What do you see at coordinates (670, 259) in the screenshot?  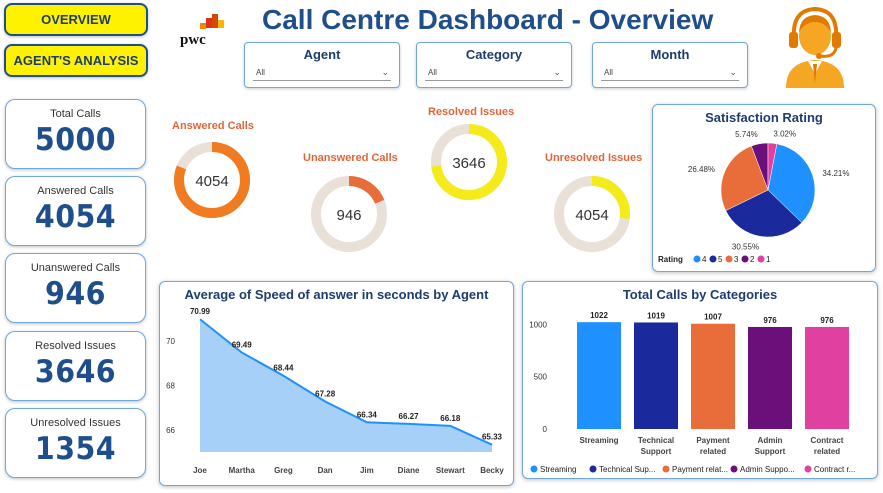 I see `pie-legend-title: Rating` at bounding box center [670, 259].